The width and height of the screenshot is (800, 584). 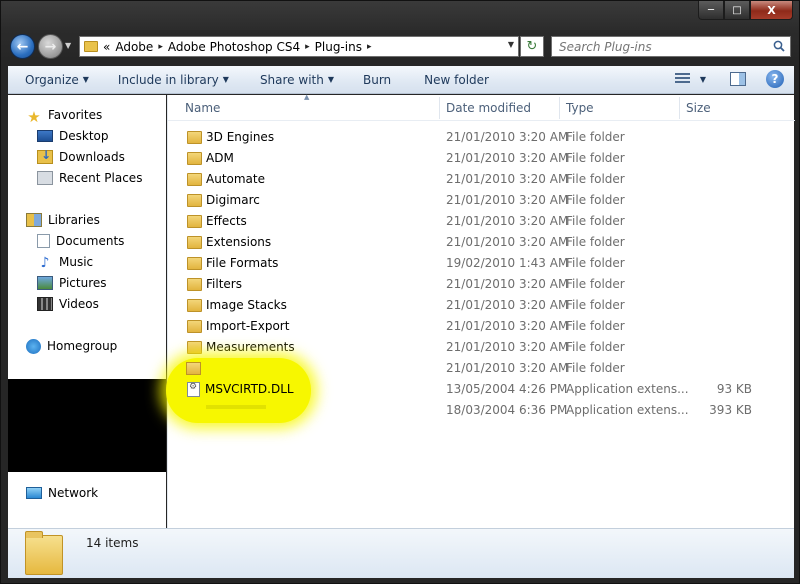 What do you see at coordinates (240, 137) in the screenshot?
I see `file-name: 3D Engines` at bounding box center [240, 137].